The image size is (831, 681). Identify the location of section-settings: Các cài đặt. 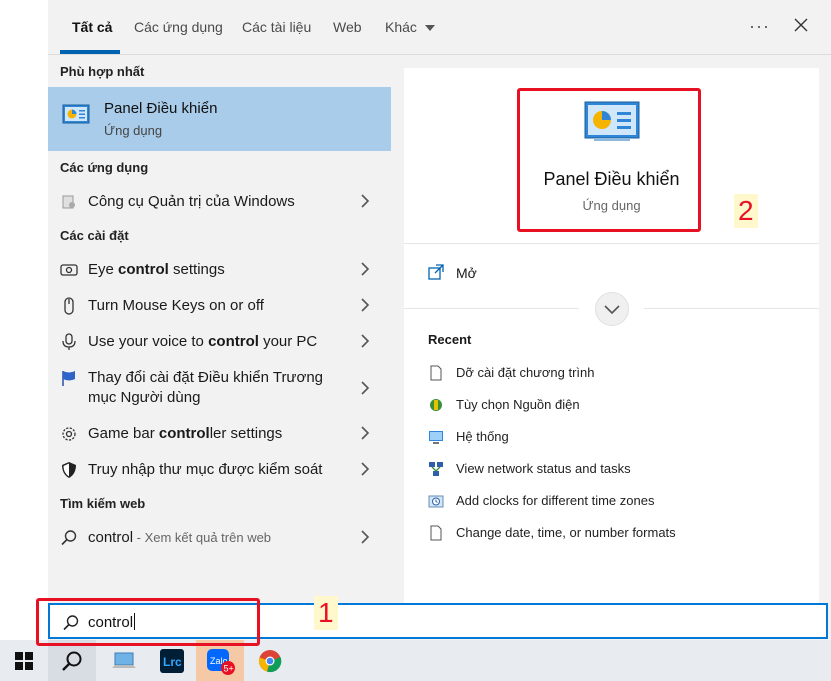
(94, 235).